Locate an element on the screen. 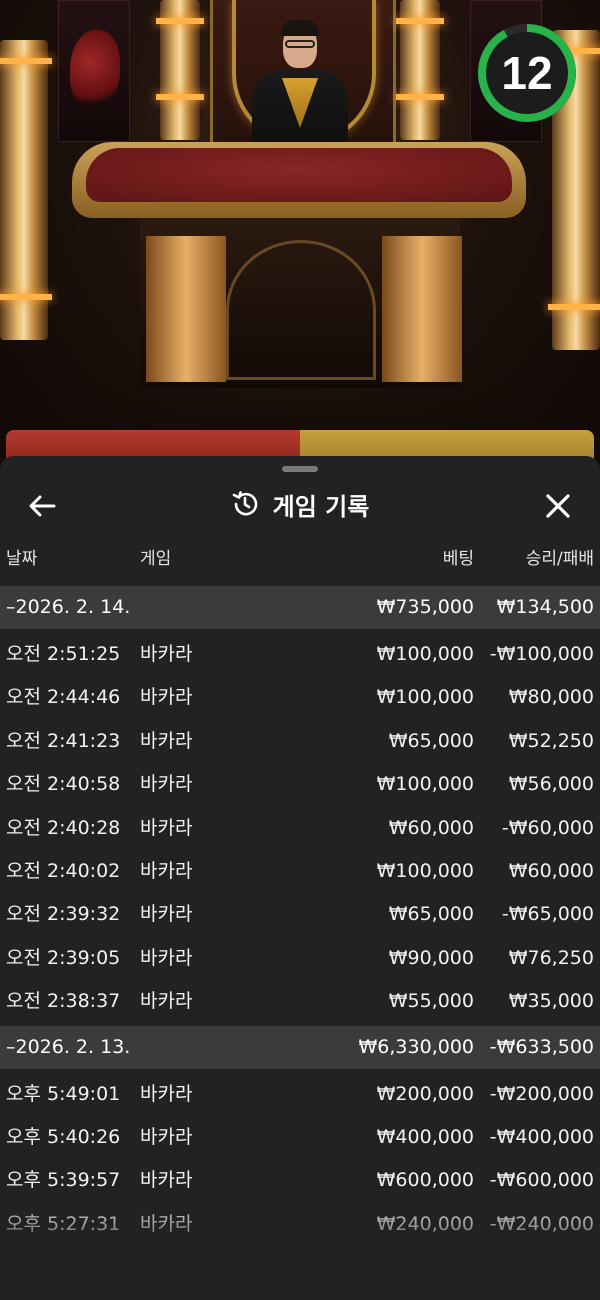 Image resolution: width=600 pixels, height=1300 pixels. history-row: 오전 2:44:46 바카라 ₩100,000 ₩80,000 is located at coordinates (300, 697).